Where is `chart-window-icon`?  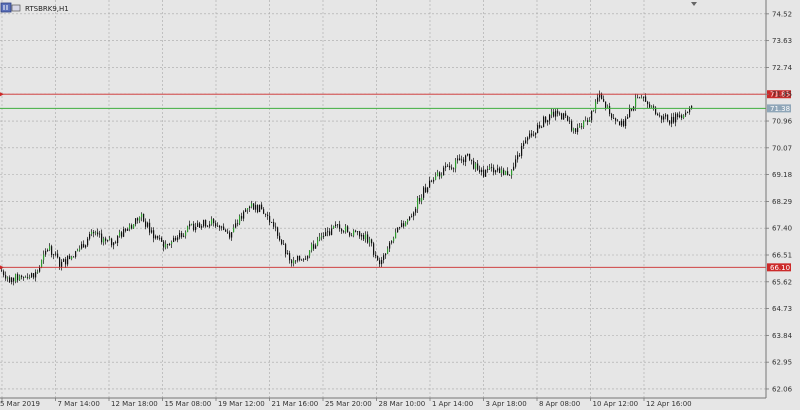
chart-window-icon is located at coordinates (16, 8).